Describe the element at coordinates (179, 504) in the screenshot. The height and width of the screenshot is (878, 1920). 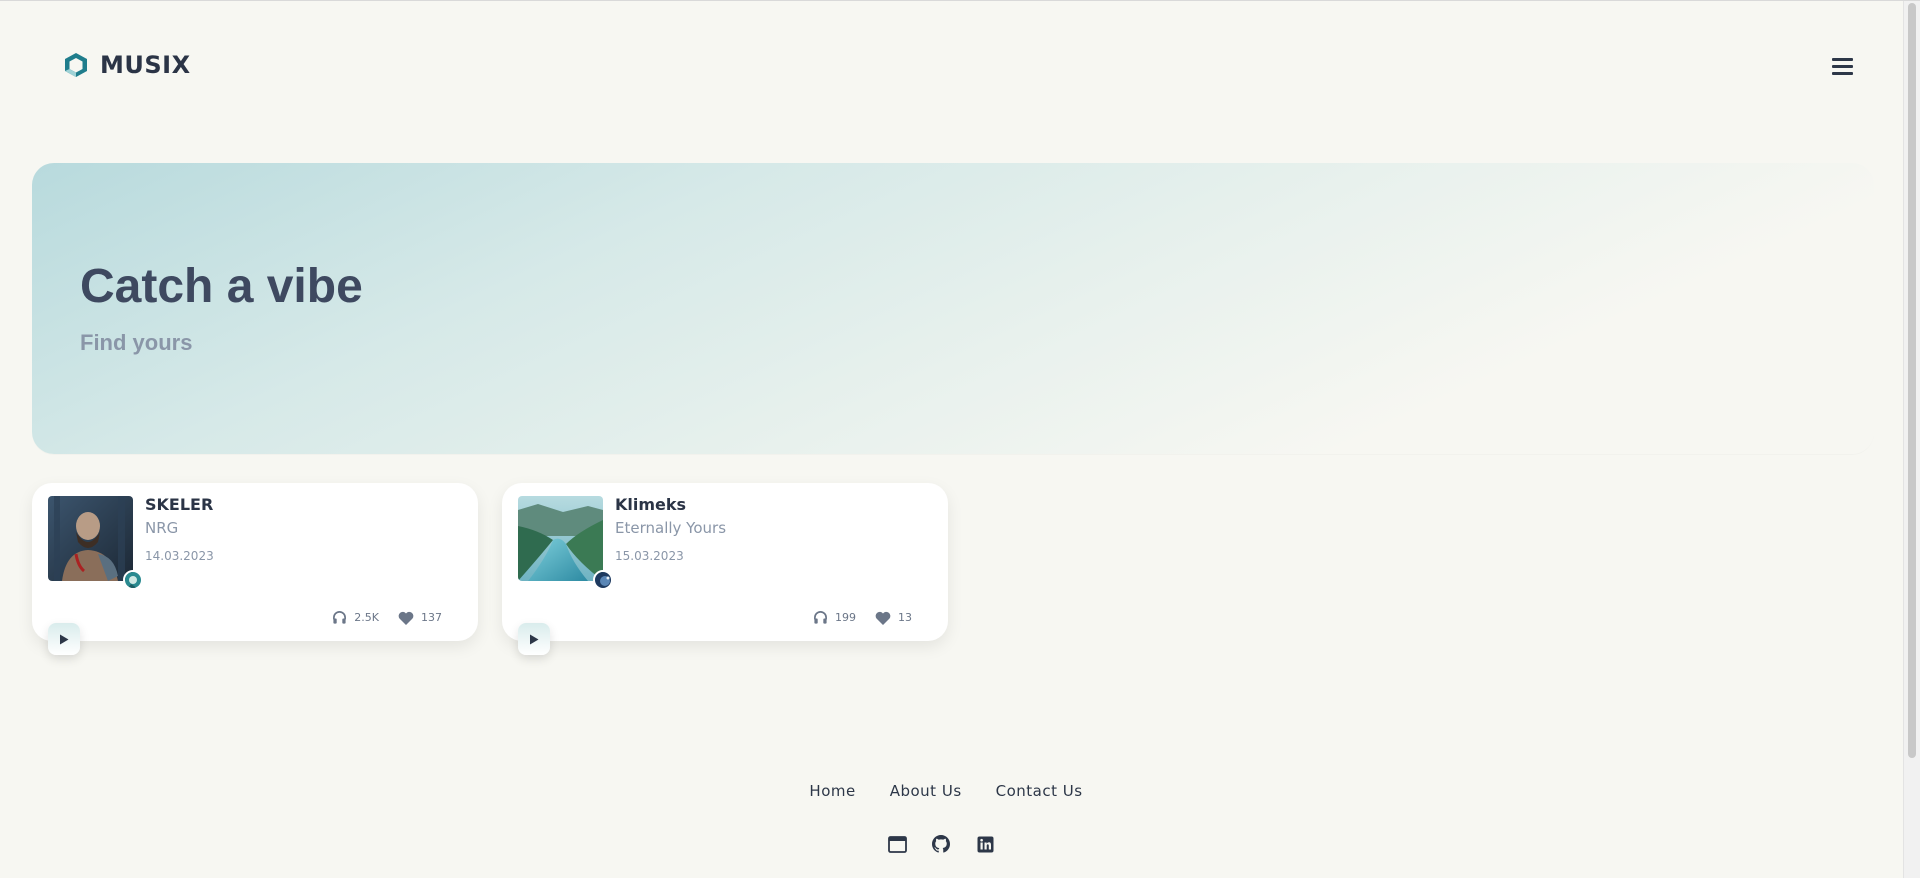
I see `track-title: SKELER` at that location.